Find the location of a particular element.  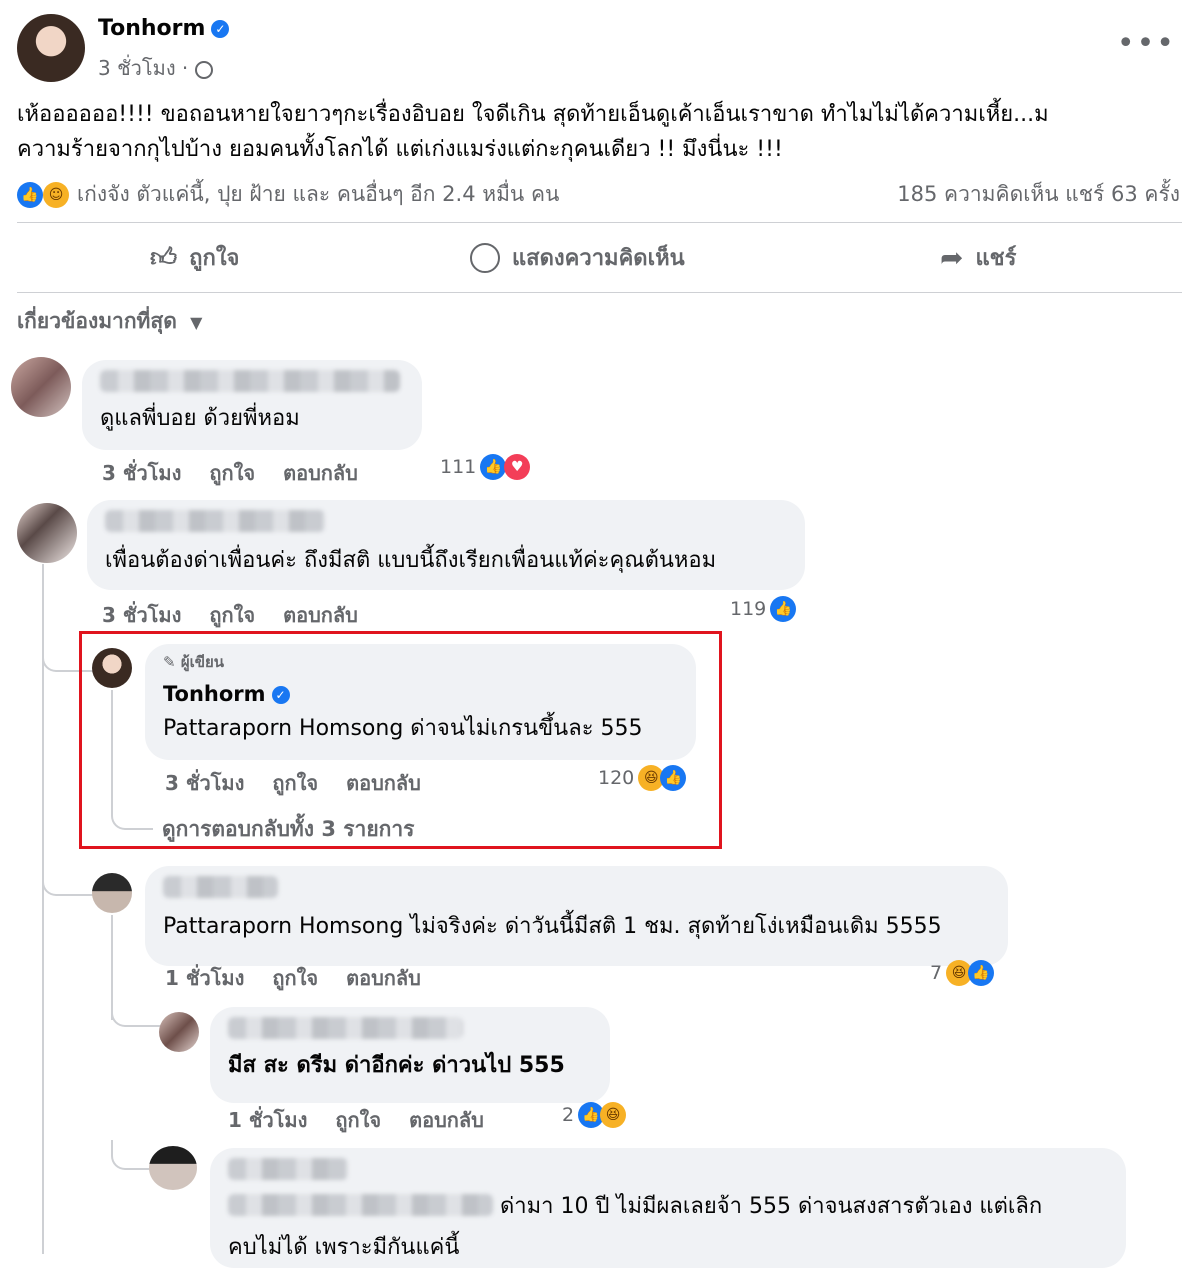

post-author: Tonhorm ✓ is located at coordinates (164, 28).